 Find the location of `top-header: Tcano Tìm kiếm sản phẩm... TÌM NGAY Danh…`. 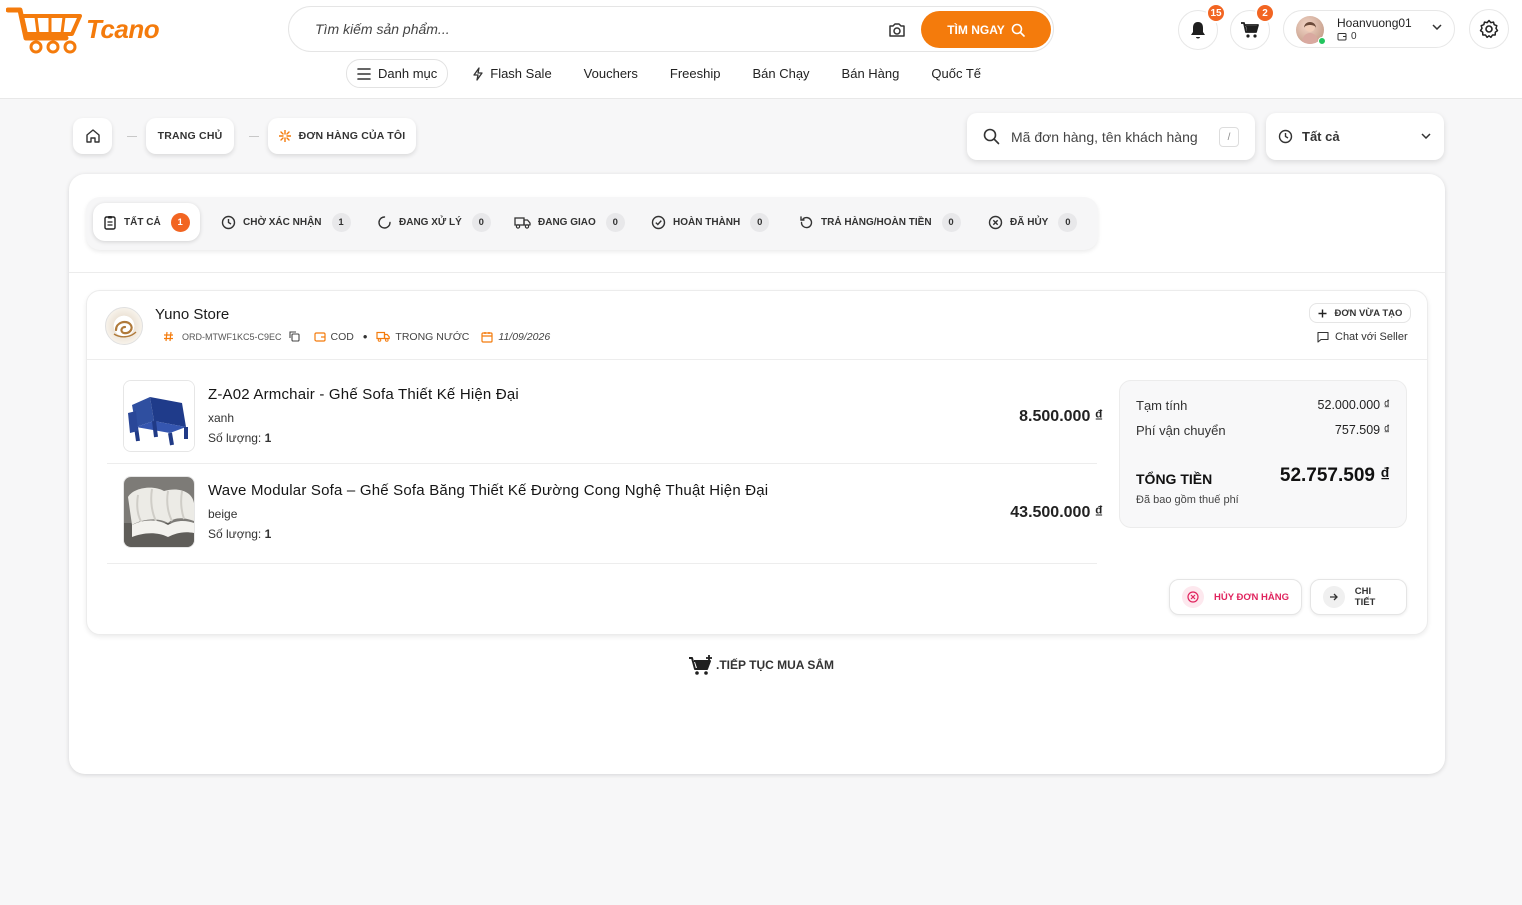

top-header: Tcano Tìm kiếm sản phẩm... TÌM NGAY Danh… is located at coordinates (761, 49).